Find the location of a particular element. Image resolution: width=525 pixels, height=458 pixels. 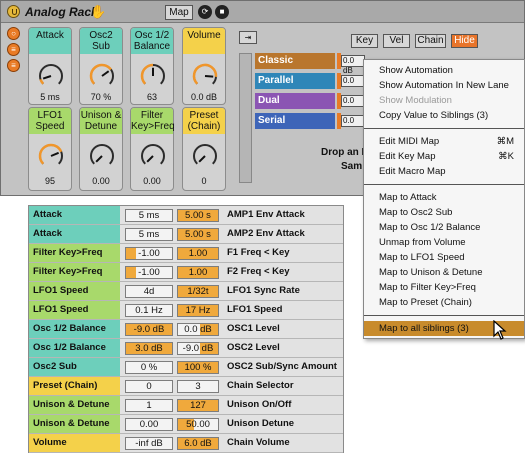

chain-list-toggle-icon: ⇥ is located at coordinates (248, 37).